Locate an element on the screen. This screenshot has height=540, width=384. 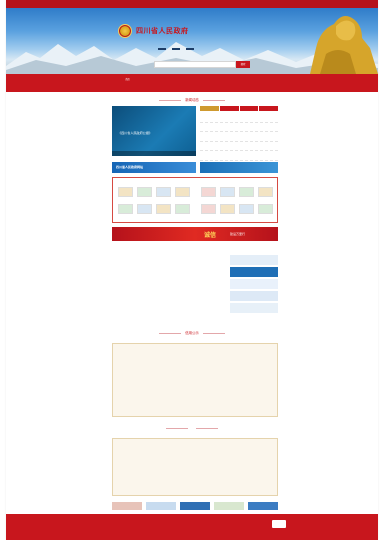
hero-banner: 四川省人民政府 搜索 is located at coordinates (192, 41).